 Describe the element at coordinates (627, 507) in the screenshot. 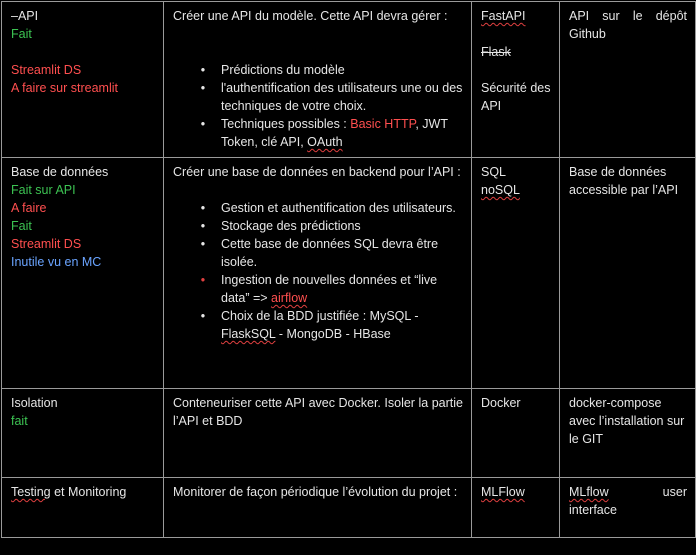

I see `deliverable-cell-monitoring: MLflow user interface` at that location.